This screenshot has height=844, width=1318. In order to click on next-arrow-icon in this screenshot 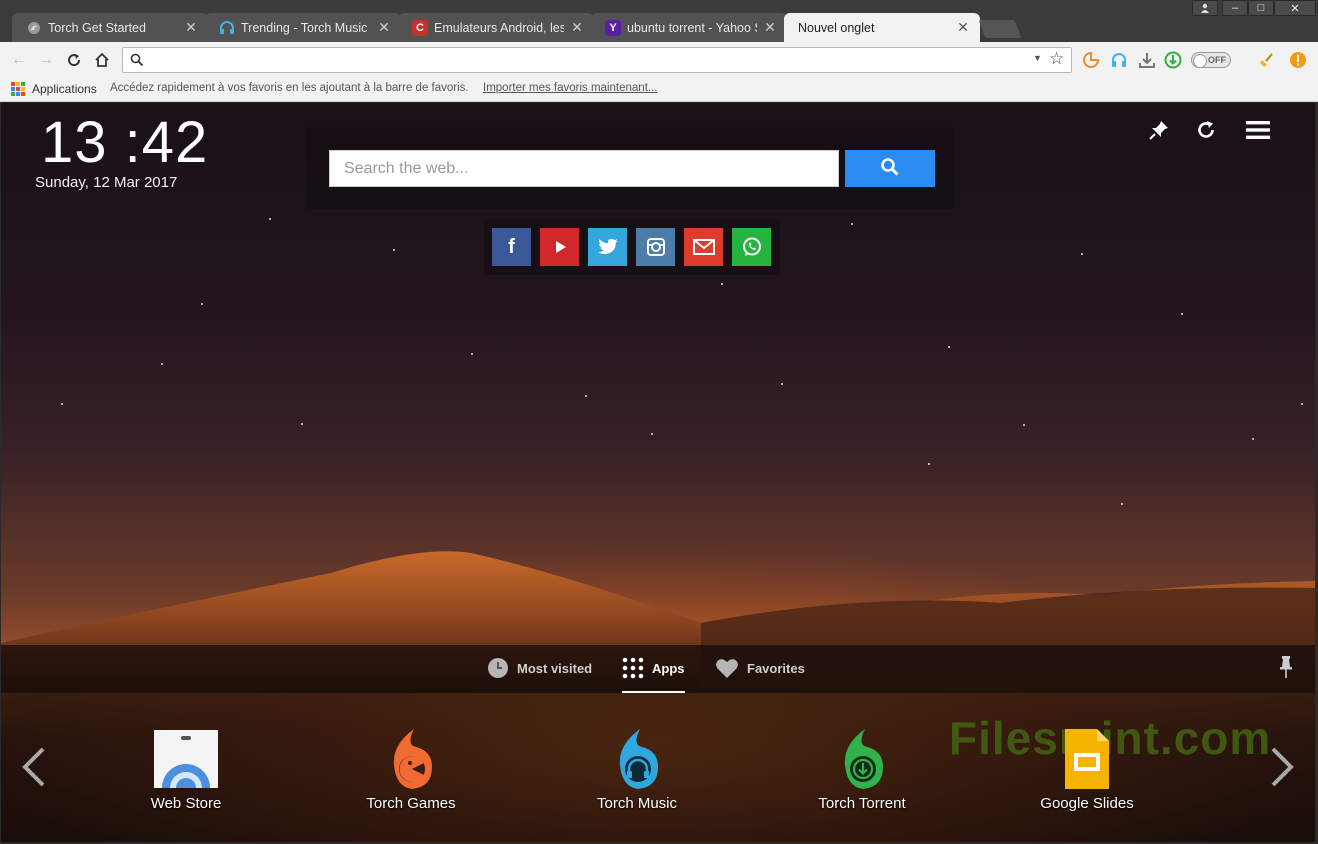, I will do `click(1282, 768)`.